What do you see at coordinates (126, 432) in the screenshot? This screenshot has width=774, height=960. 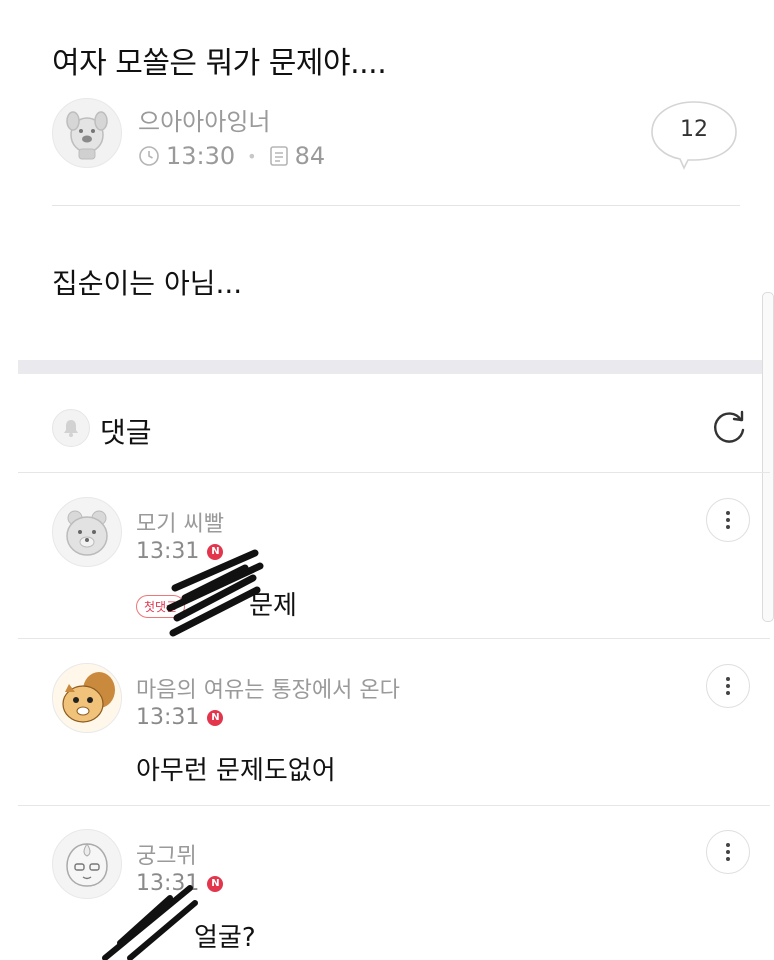 I see `comments-title: 댓글` at bounding box center [126, 432].